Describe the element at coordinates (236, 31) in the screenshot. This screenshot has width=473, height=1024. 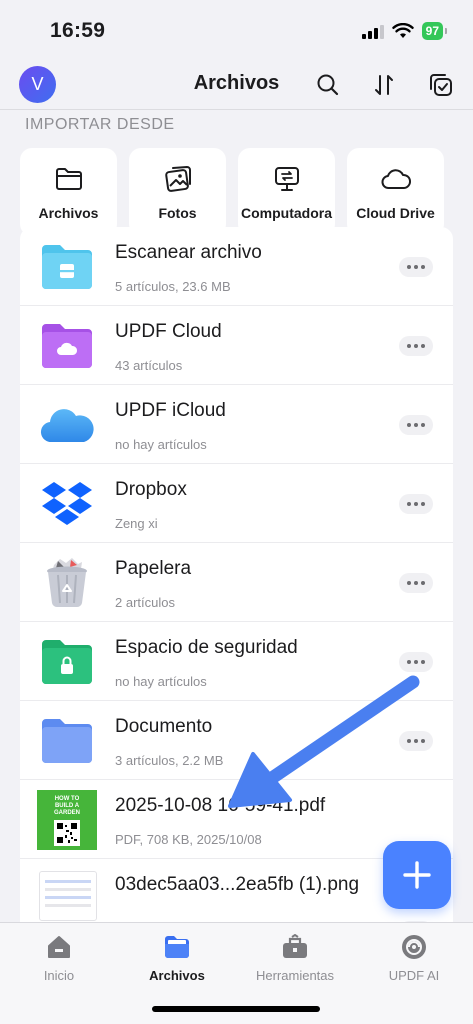
I see `status-bar: 16:59 97` at that location.